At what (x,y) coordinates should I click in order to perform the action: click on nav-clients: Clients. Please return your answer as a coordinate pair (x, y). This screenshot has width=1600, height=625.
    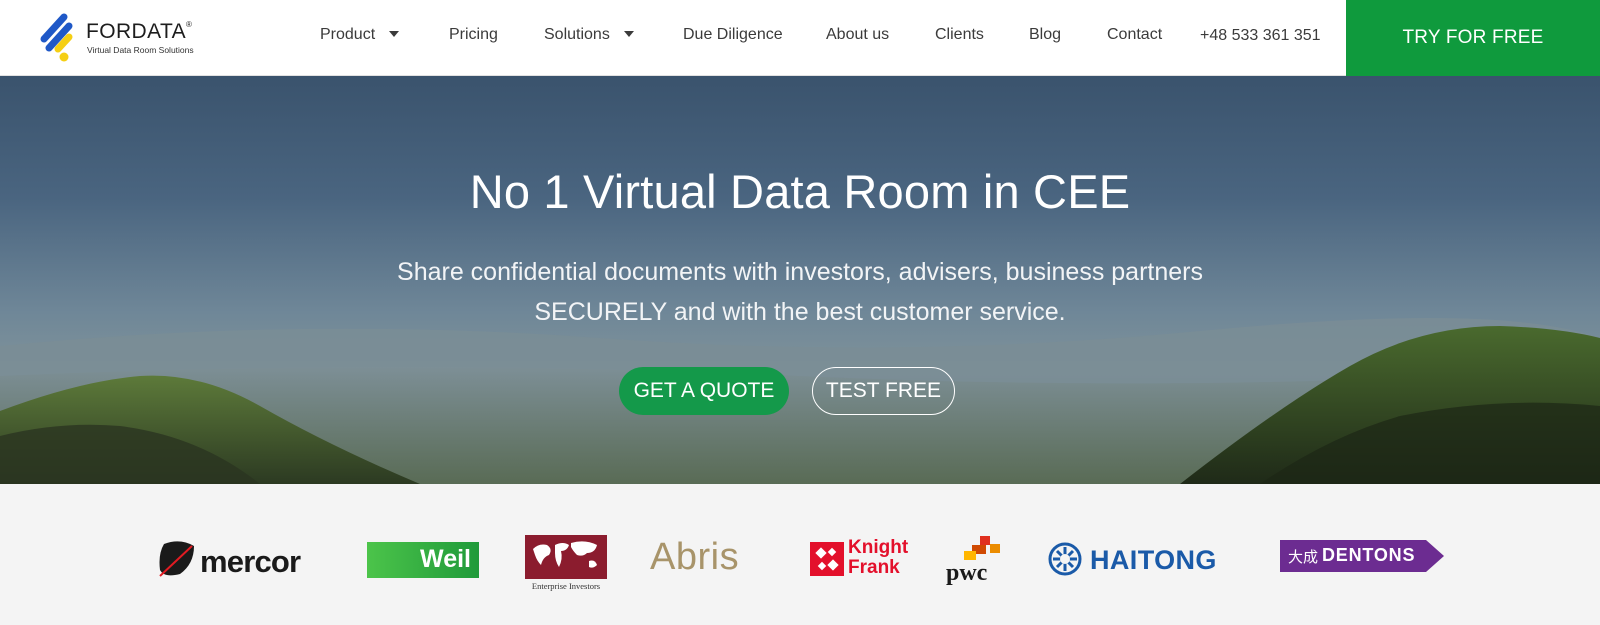
    Looking at the image, I should click on (959, 35).